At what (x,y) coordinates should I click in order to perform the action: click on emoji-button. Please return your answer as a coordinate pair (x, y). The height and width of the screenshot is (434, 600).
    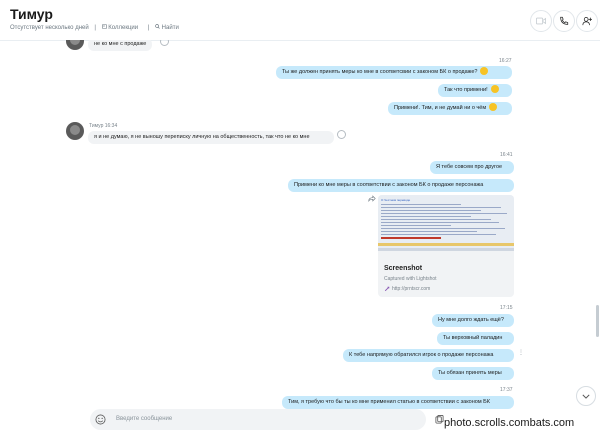
    Looking at the image, I should click on (100, 419).